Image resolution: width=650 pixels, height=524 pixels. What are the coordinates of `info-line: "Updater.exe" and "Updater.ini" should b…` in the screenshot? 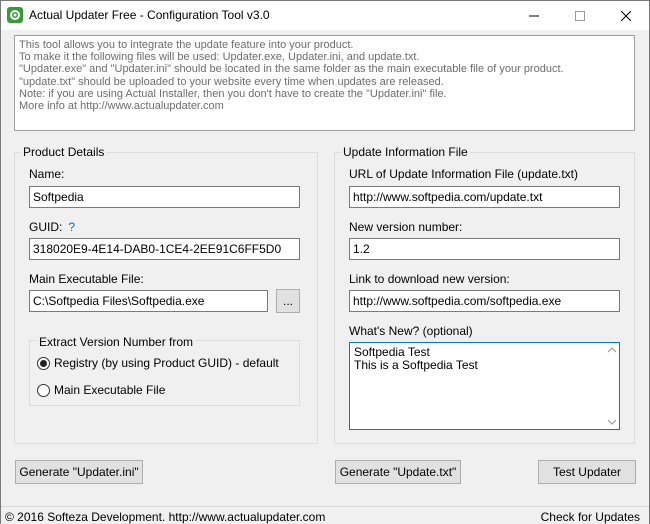 It's located at (291, 69).